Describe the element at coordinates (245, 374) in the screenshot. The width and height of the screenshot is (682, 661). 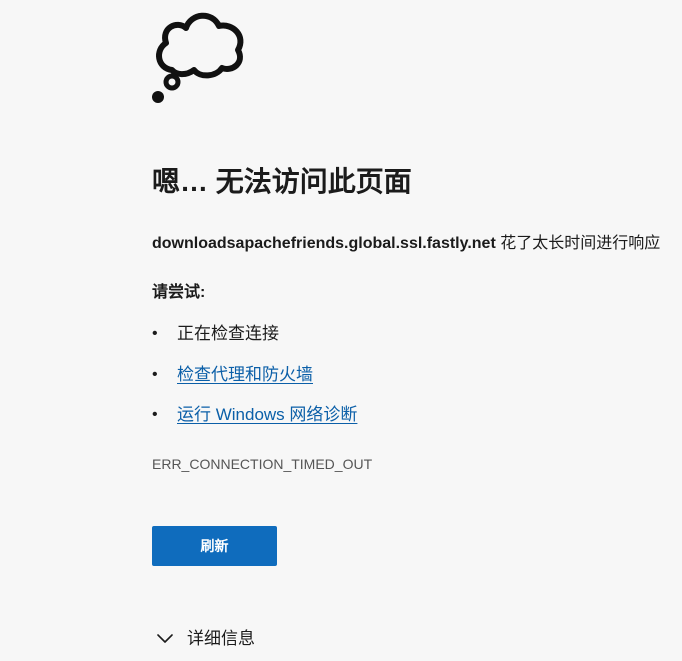
I see `check-proxy-firewall-link: 检查代理和防火墙` at that location.